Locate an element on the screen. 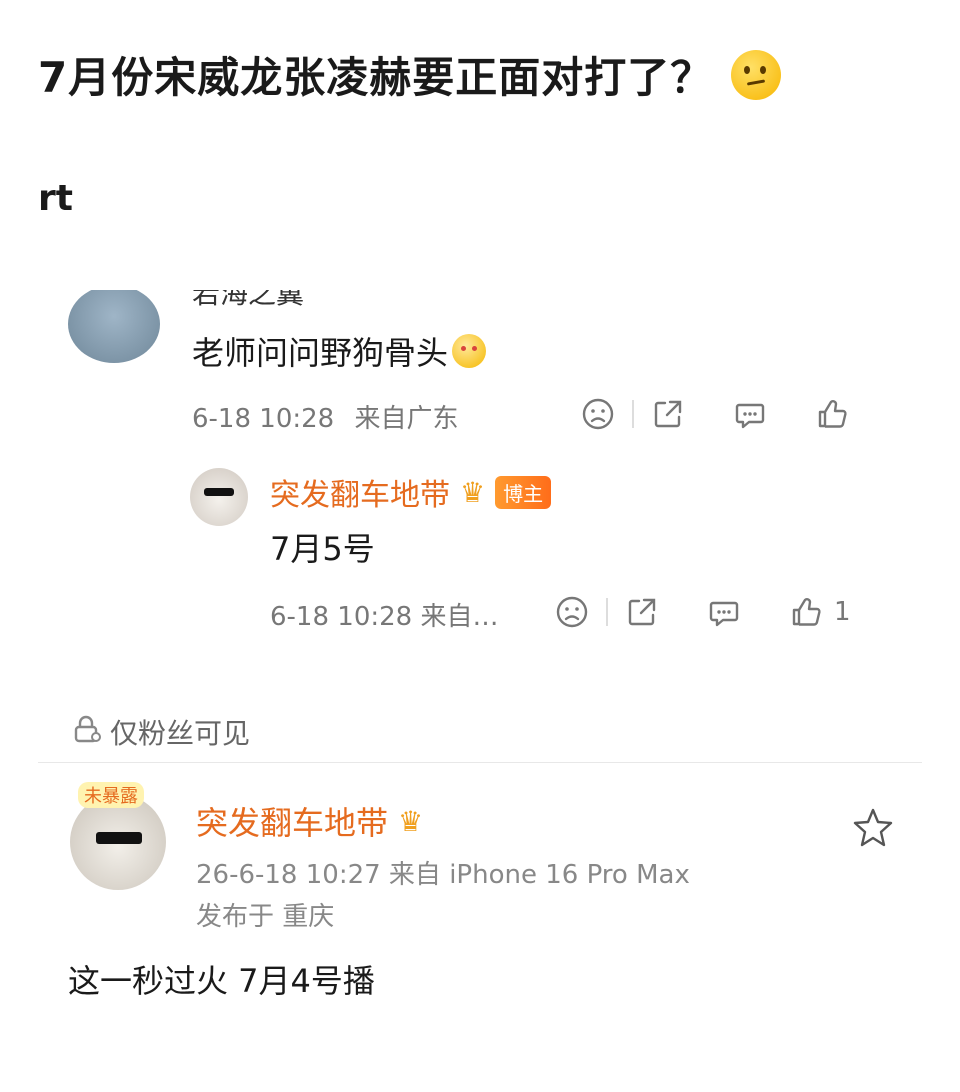 This screenshot has width=960, height=1092. avatar-tag: 未暴露 is located at coordinates (111, 795).